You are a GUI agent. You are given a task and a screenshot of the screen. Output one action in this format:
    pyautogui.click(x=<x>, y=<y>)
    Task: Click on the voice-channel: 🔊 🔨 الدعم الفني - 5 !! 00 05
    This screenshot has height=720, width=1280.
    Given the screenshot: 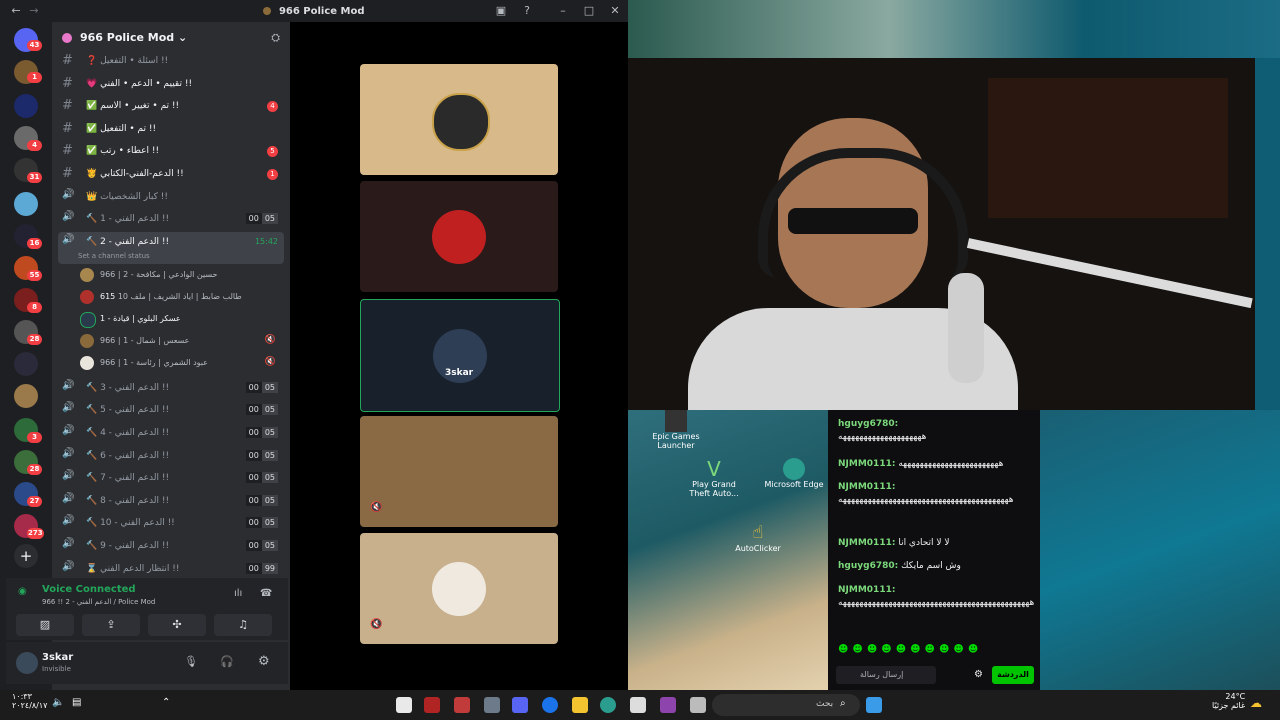 What is the action you would take?
    pyautogui.click(x=171, y=410)
    